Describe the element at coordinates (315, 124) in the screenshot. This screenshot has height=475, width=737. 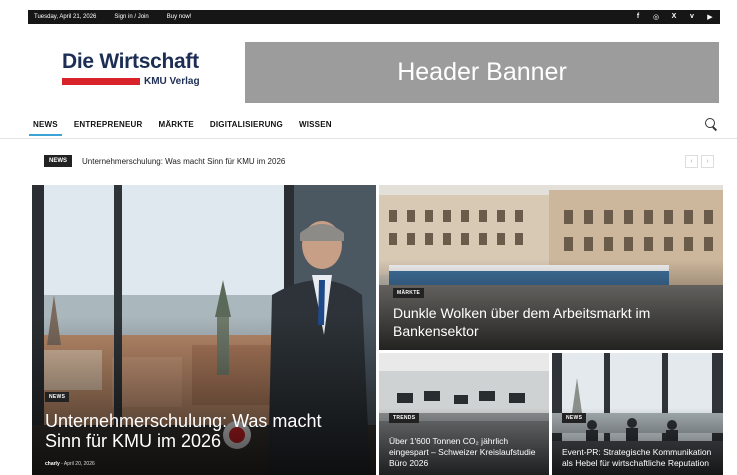
I see `nav-item-wissen: WISSEN` at that location.